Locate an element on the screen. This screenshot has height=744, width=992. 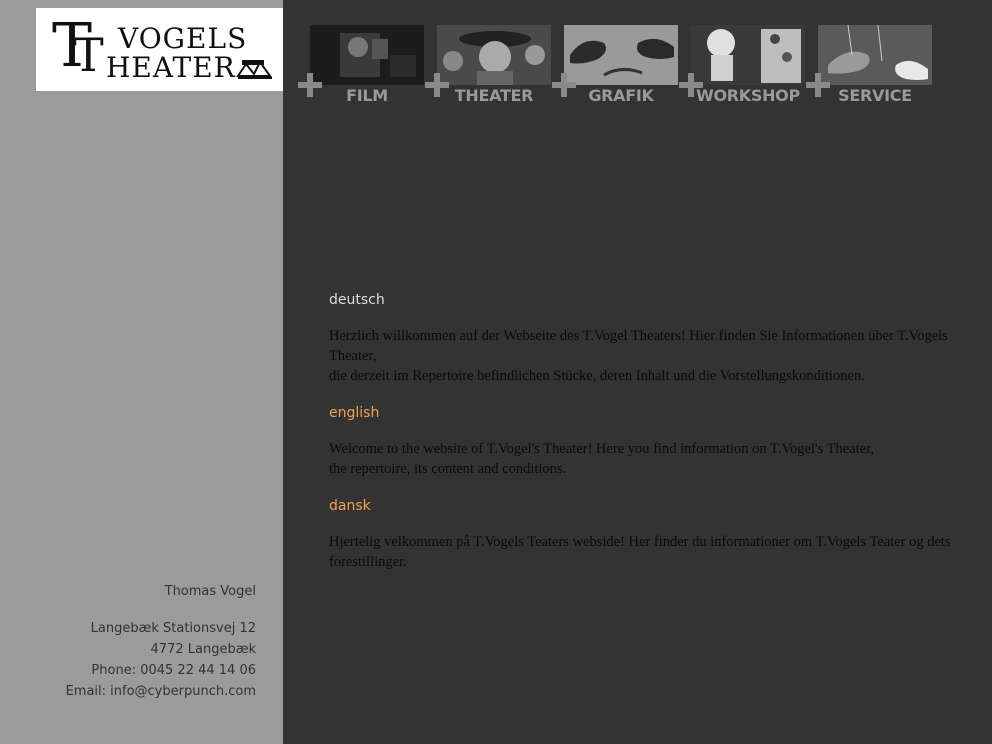
contact-phone: Phone: 0045 22 44 14 06 is located at coordinates (173, 670).